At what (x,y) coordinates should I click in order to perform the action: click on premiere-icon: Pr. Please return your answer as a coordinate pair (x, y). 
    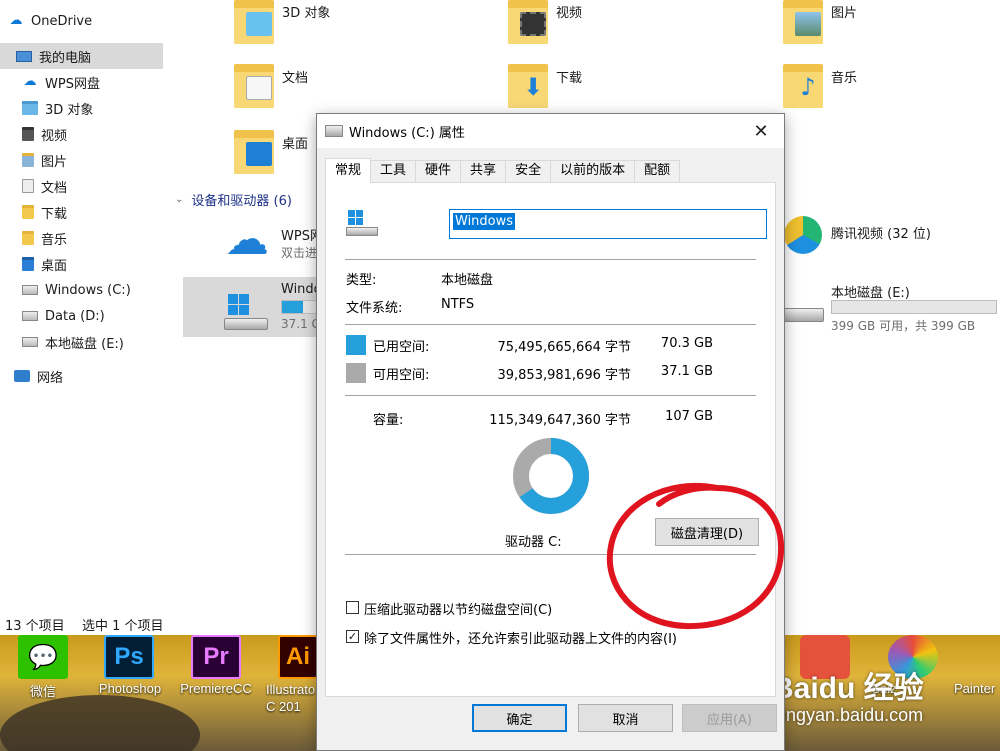
    Looking at the image, I should click on (216, 657).